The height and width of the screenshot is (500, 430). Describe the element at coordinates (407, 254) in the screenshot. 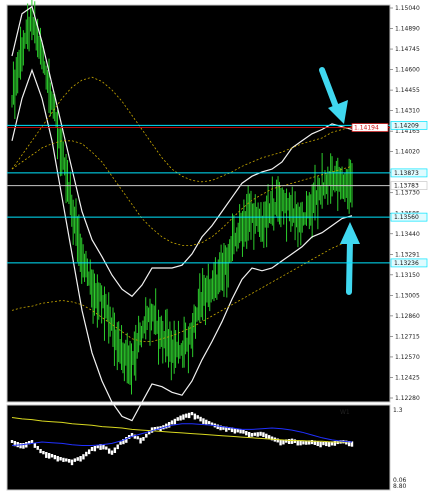

I see `price-axis-label: 1.13291` at that location.